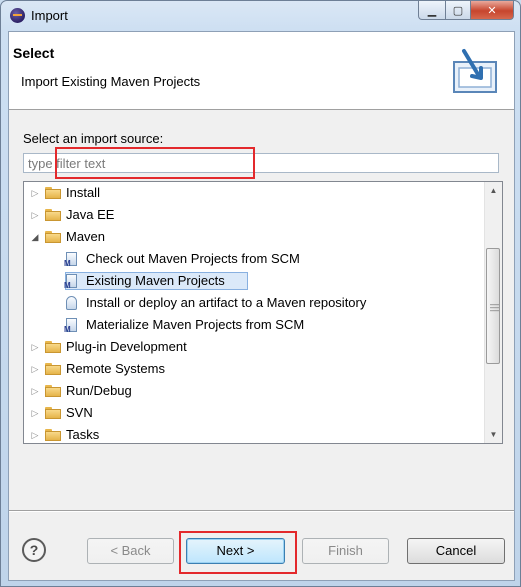  I want to click on close-icon: ✕, so click(492, 10).